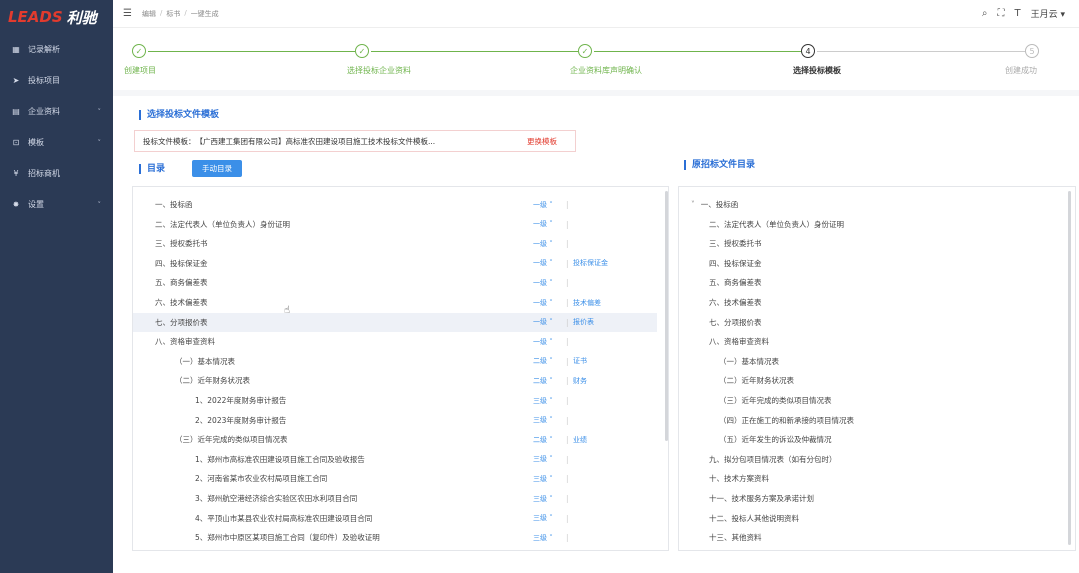 The height and width of the screenshot is (573, 1079). What do you see at coordinates (714, 204) in the screenshot?
I see `original-directory-row: ˅ 一、投标函` at bounding box center [714, 204].